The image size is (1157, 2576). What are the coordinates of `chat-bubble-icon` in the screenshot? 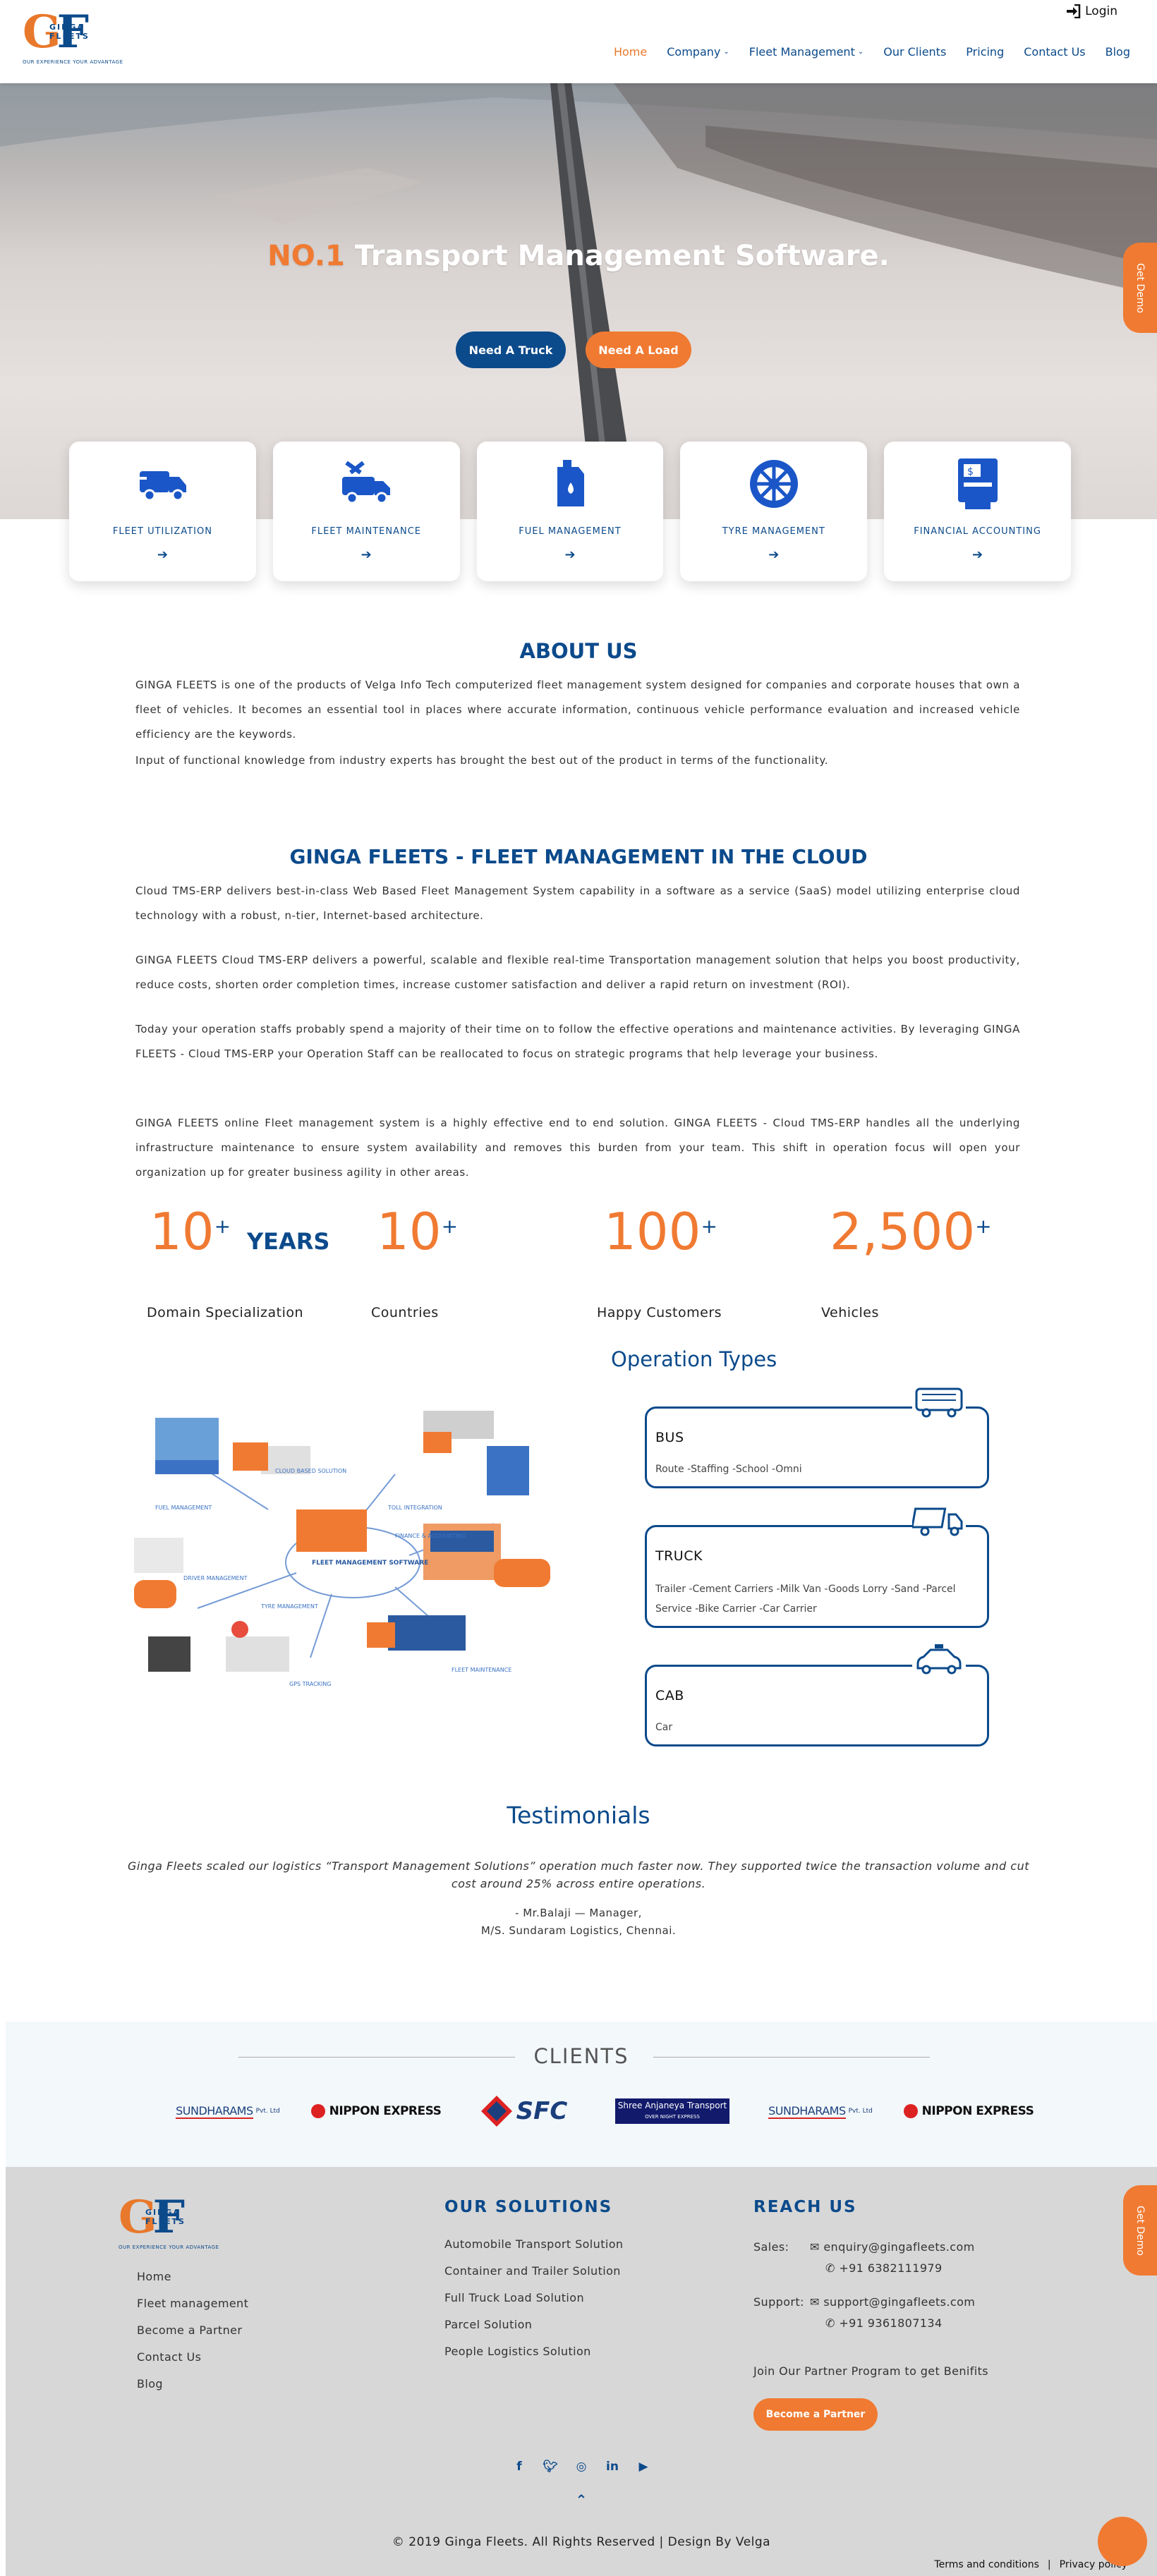 It's located at (1122, 2541).